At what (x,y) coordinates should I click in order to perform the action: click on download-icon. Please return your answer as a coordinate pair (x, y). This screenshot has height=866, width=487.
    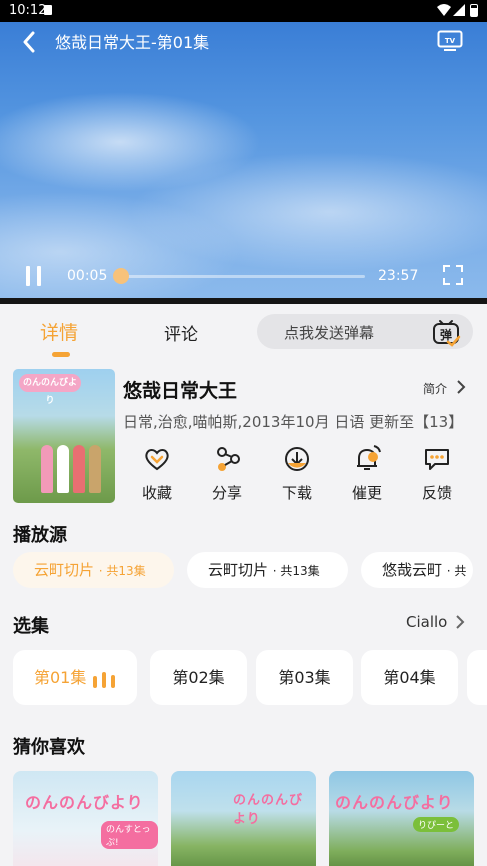
    Looking at the image, I should click on (297, 459).